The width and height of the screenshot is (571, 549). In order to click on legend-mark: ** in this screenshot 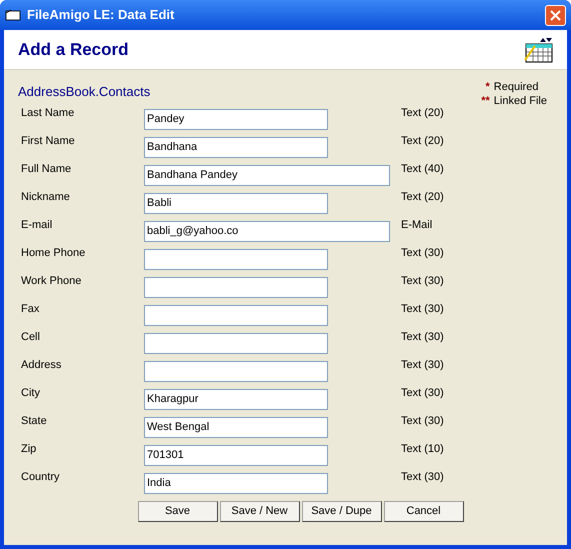, I will do `click(485, 101)`.